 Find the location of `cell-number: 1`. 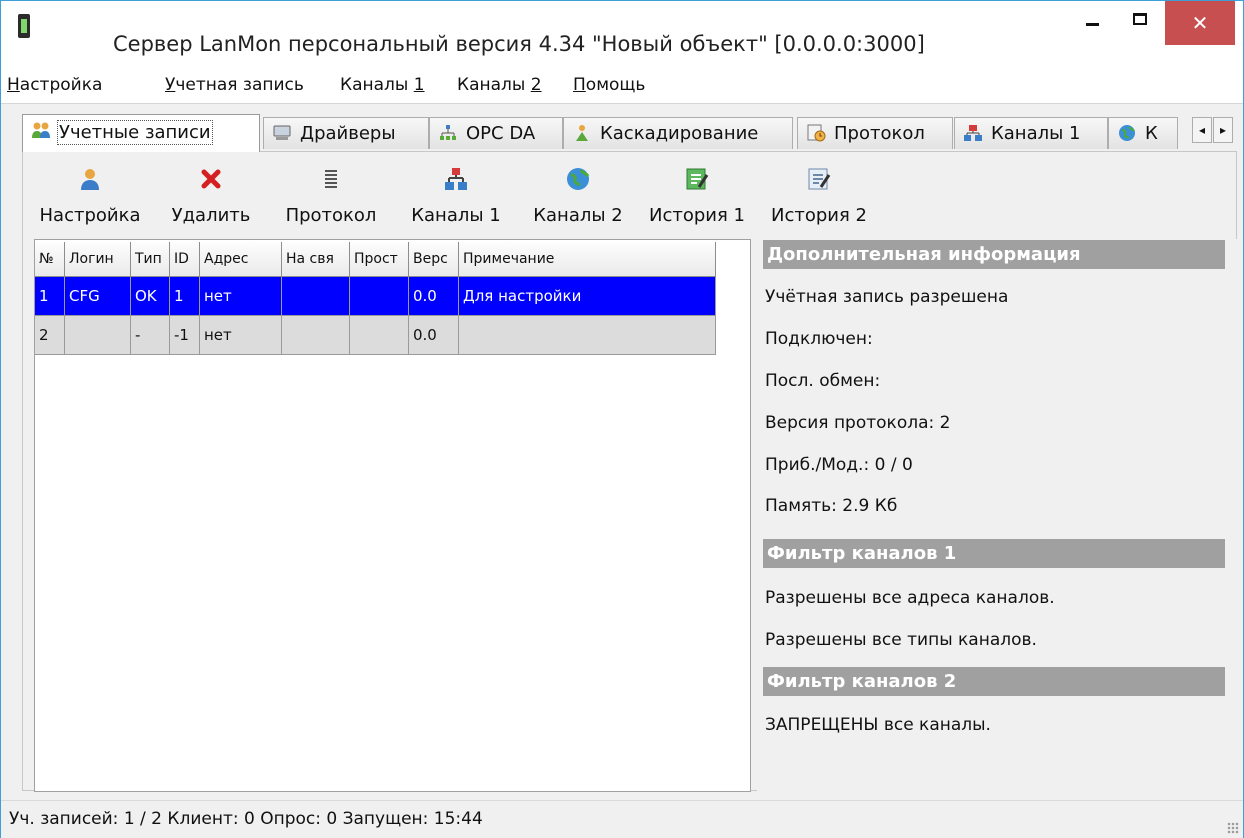

cell-number: 1 is located at coordinates (50, 296).